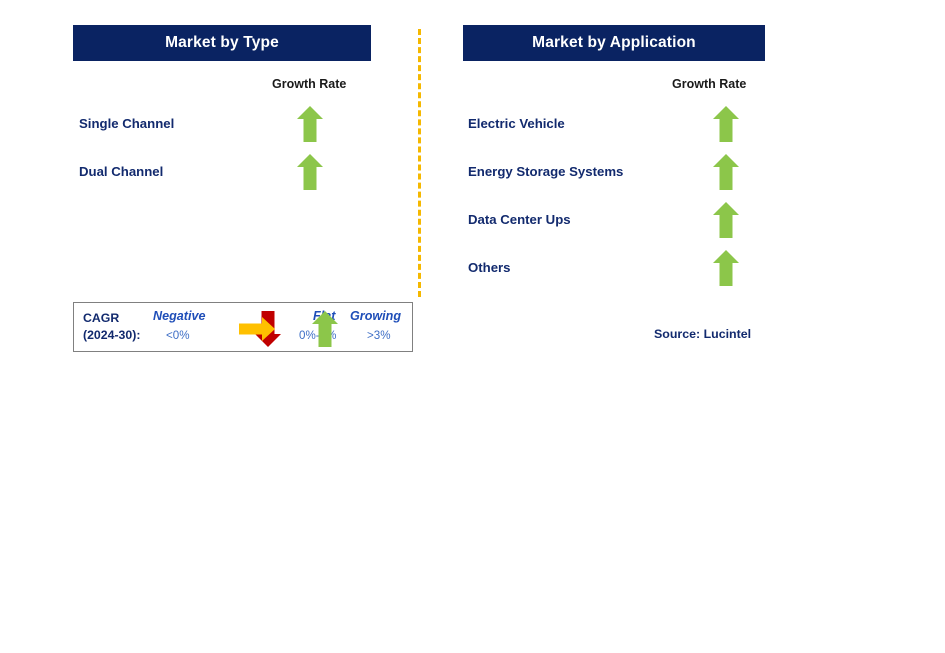 The width and height of the screenshot is (945, 653). Describe the element at coordinates (709, 84) in the screenshot. I see `growth-rate-caption-application: Growth Rate` at that location.